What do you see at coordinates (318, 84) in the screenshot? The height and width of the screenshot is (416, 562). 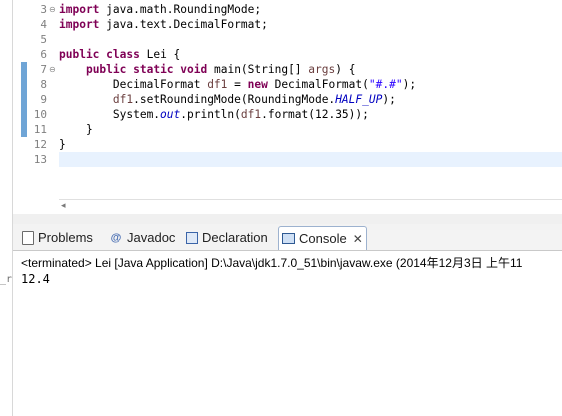 I see `code-text: DecimalFormat(` at bounding box center [318, 84].